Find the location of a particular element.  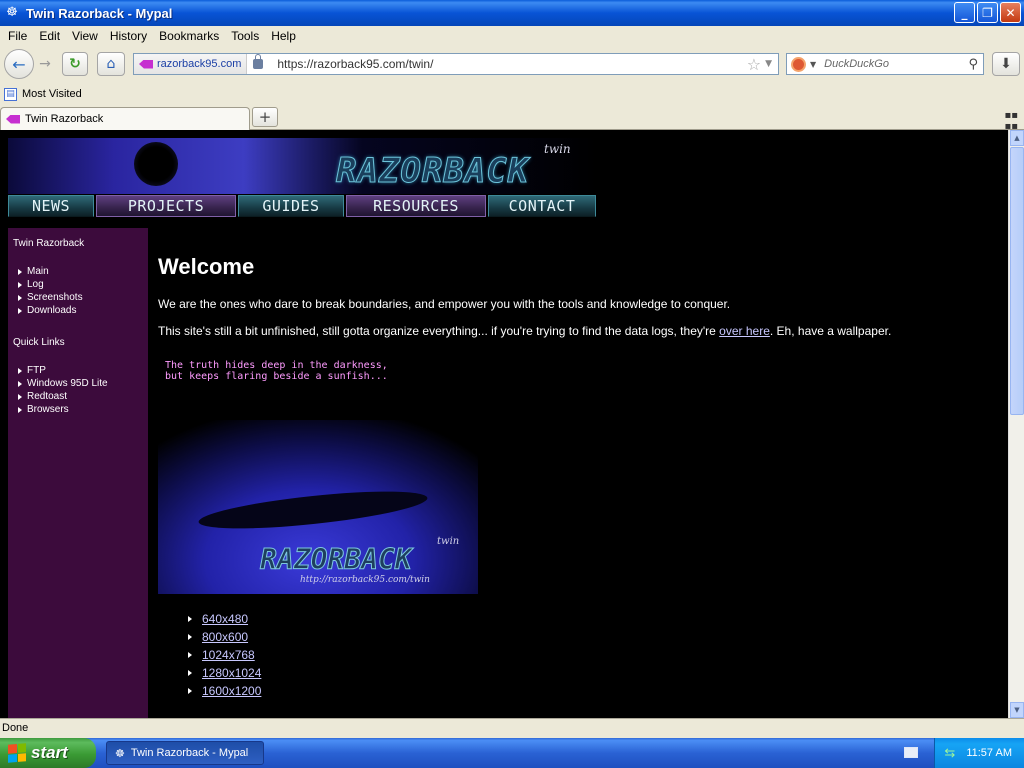

page-heading: Welcome is located at coordinates (206, 266).